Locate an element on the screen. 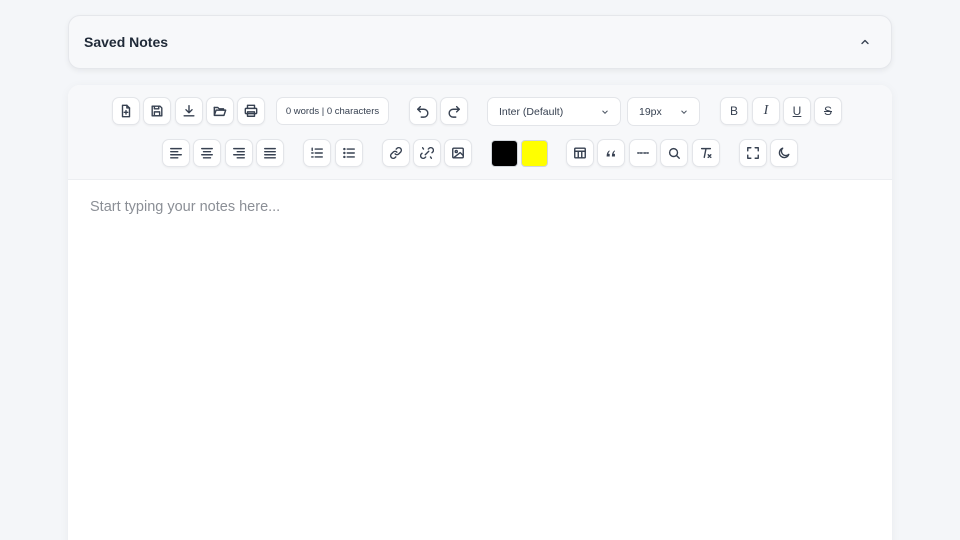 This screenshot has width=960, height=540. new-file-icon is located at coordinates (126, 111).